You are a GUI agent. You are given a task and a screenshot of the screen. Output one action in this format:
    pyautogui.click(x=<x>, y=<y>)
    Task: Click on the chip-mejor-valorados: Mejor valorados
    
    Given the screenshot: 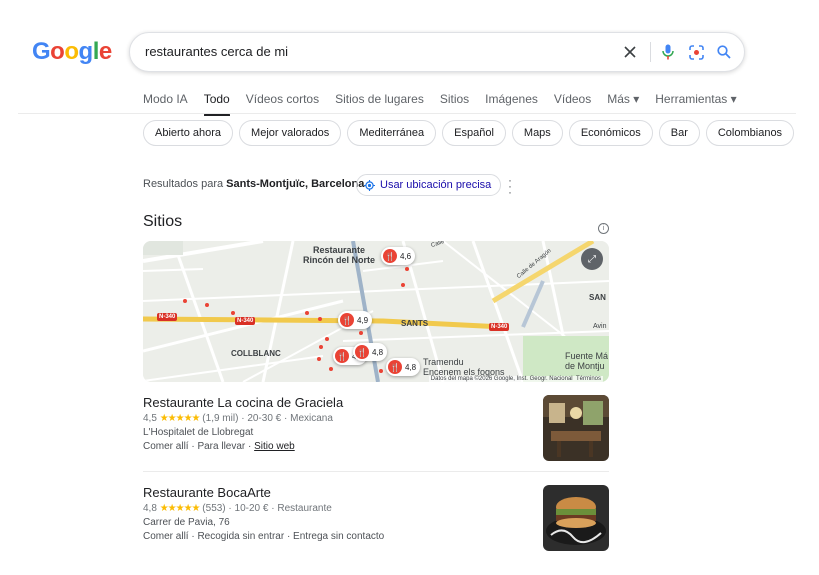 What is the action you would take?
    pyautogui.click(x=290, y=133)
    